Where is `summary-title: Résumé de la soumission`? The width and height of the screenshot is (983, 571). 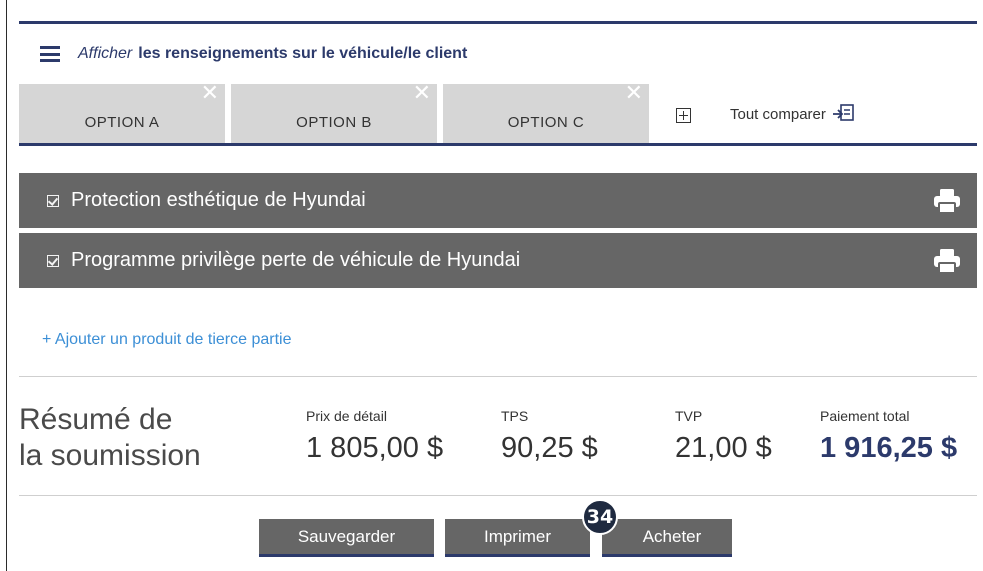 summary-title: Résumé de la soumission is located at coordinates (110, 438).